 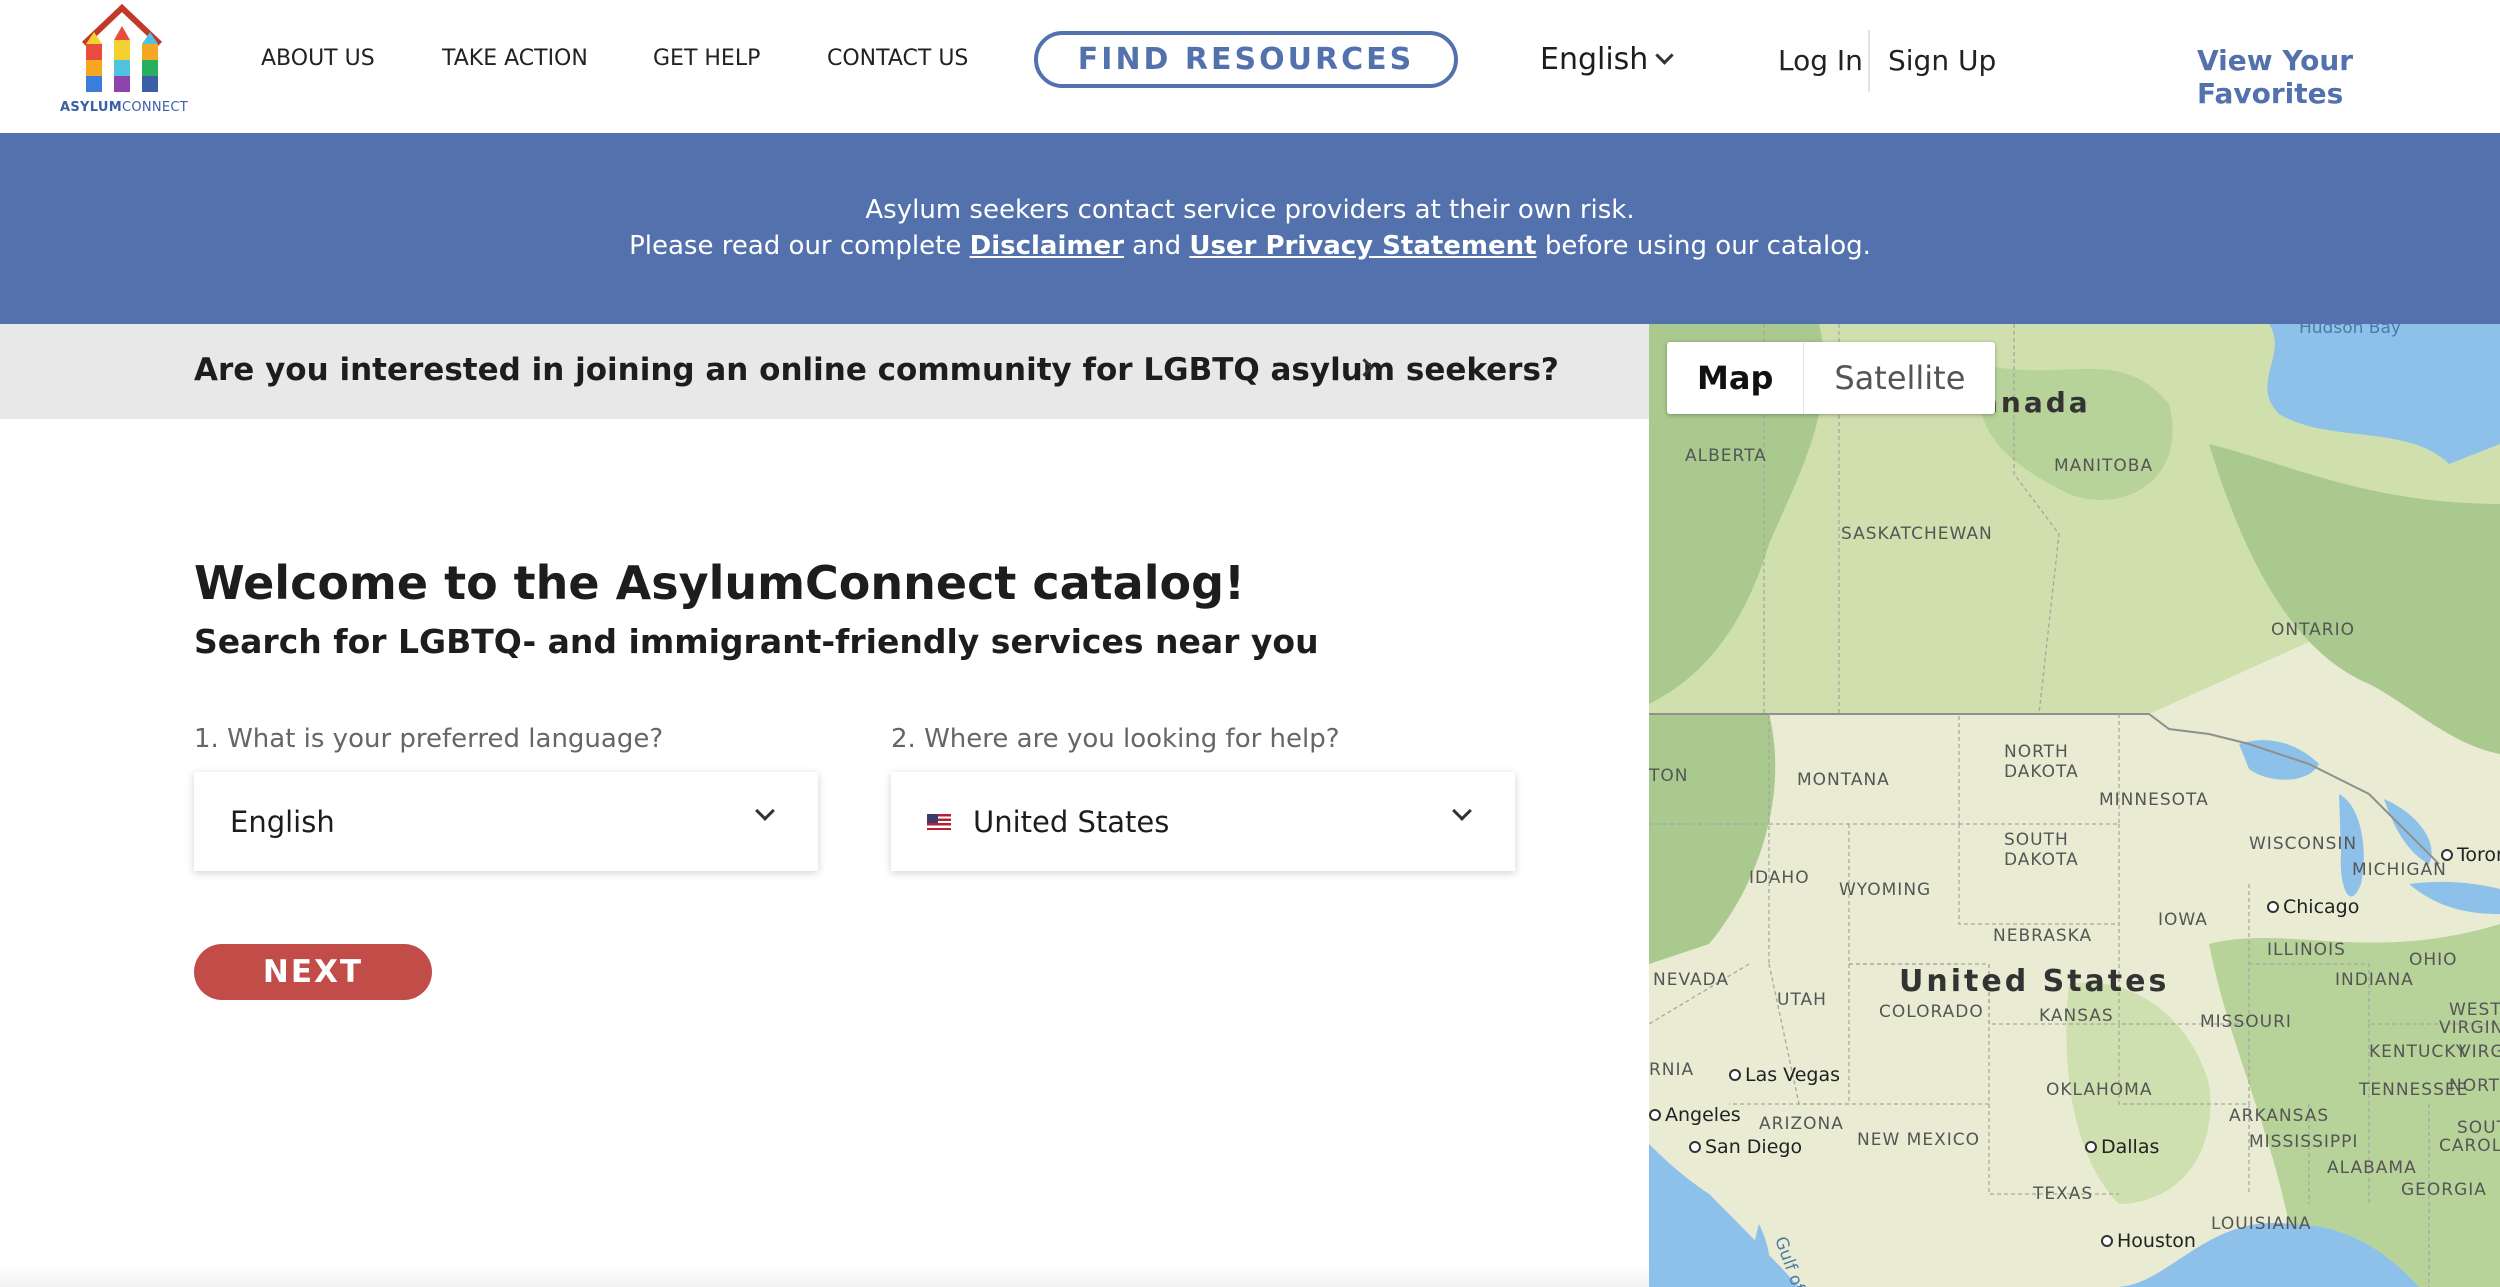 I want to click on map-label-wyoming: WYOMING, so click(x=1885, y=890).